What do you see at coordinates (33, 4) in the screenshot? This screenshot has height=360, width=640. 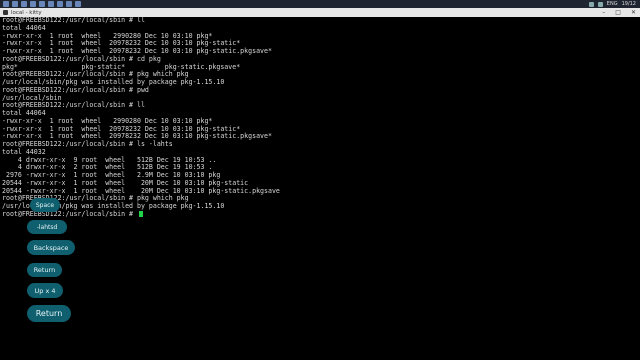 I see `explorer-icon` at bounding box center [33, 4].